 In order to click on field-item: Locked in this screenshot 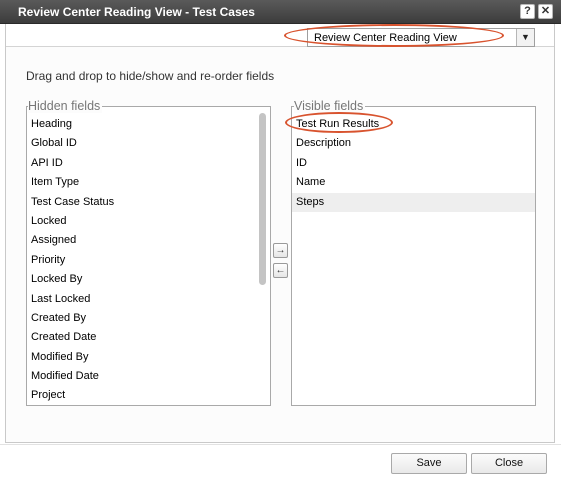, I will do `click(148, 221)`.